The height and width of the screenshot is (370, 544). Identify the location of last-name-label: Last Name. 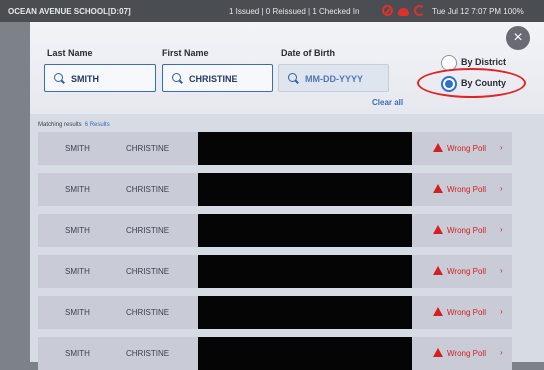
(70, 53).